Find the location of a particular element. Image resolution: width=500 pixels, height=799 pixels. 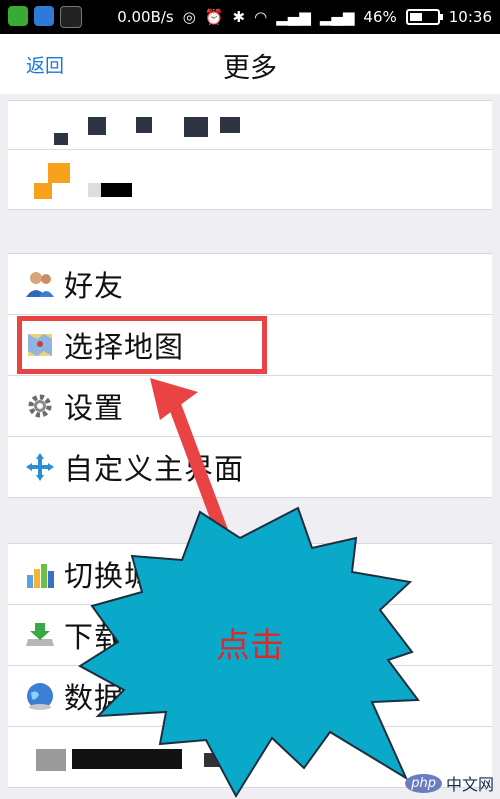

watermark-logo: php is located at coordinates (423, 783).